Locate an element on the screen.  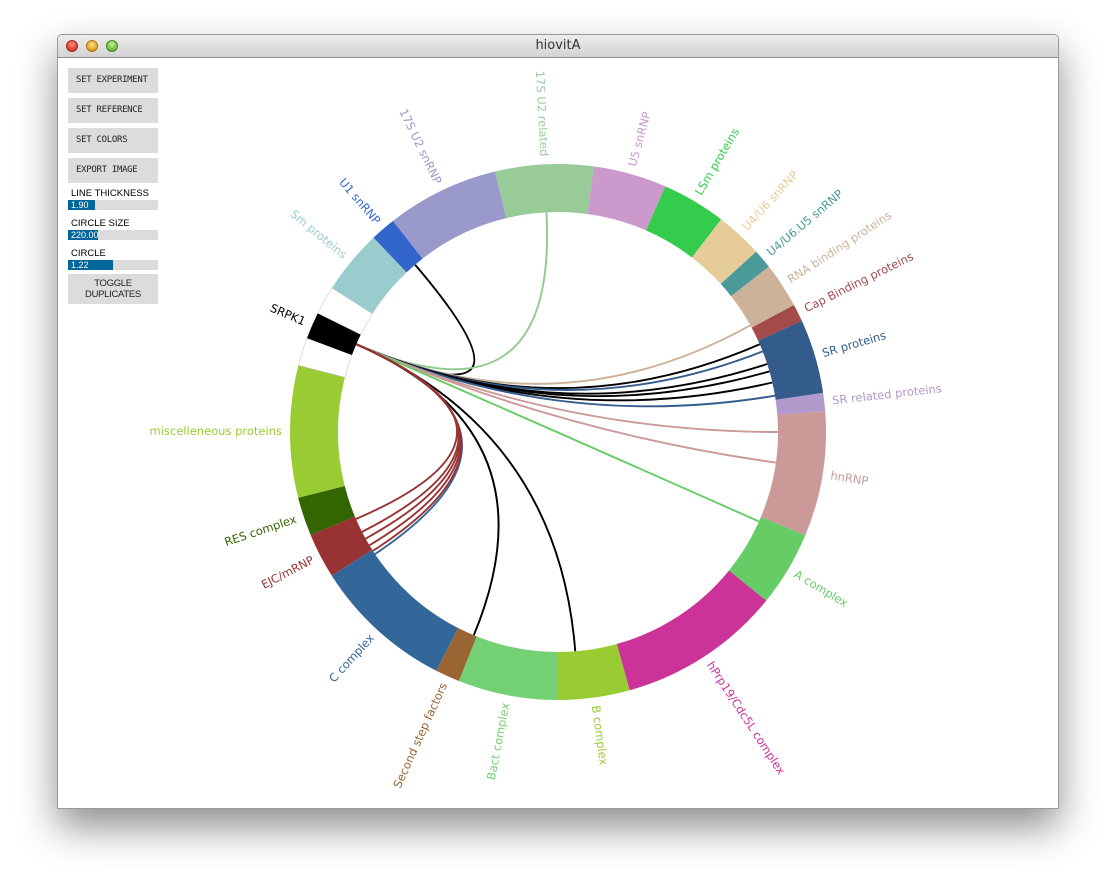
label-bact-complex: Bact complex is located at coordinates (498, 741).